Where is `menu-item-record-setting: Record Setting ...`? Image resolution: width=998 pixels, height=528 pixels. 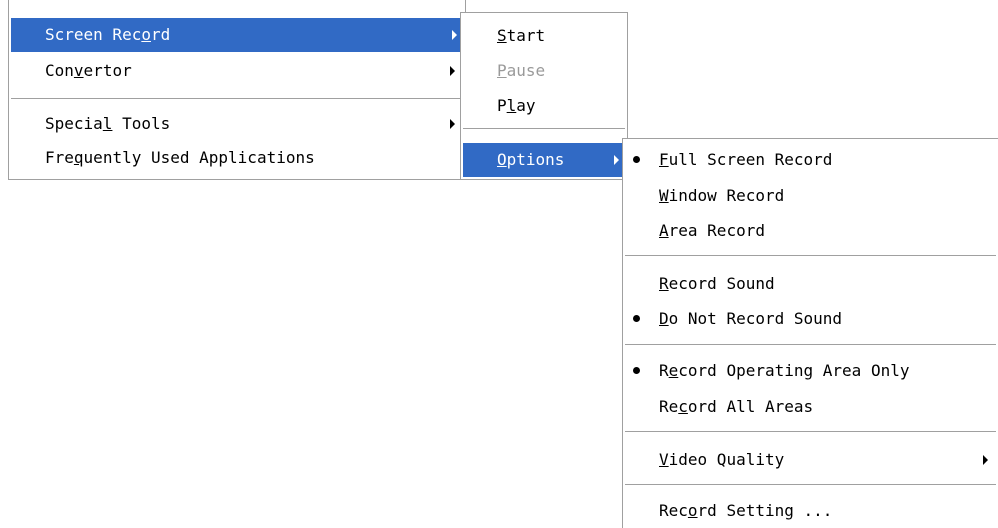 menu-item-record-setting: Record Setting ... is located at coordinates (810, 511).